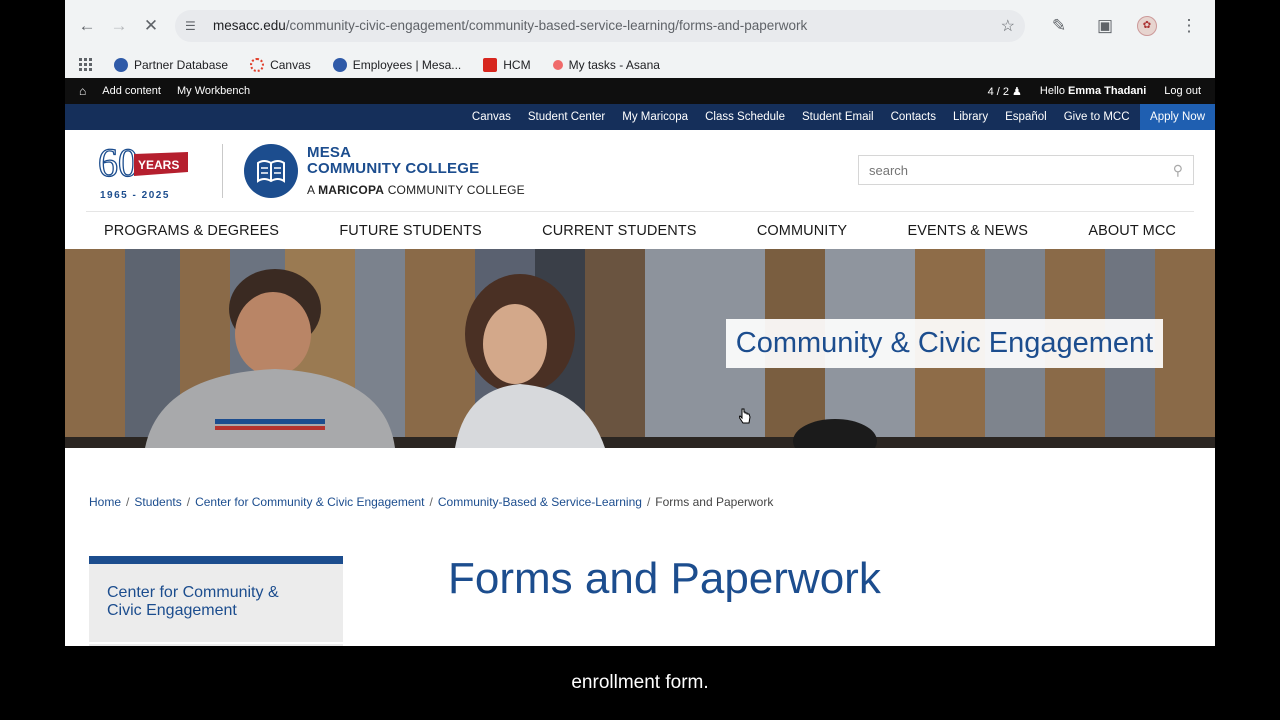 This screenshot has height=720, width=1280. Describe the element at coordinates (714, 502) in the screenshot. I see `breadcrumb-current: Forms and Paperwork` at that location.